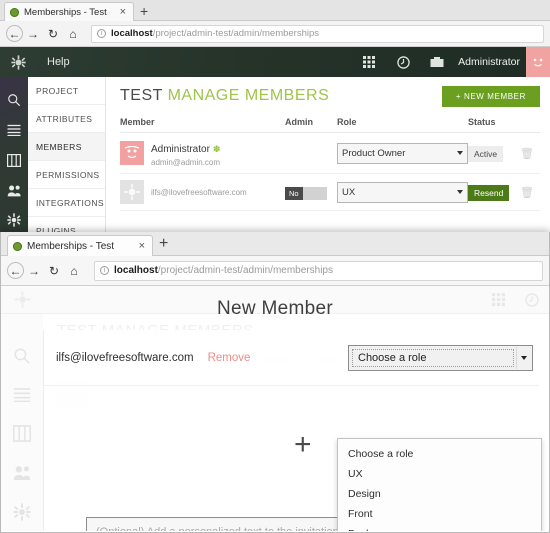  Describe the element at coordinates (538, 62) in the screenshot. I see `avatar` at that location.